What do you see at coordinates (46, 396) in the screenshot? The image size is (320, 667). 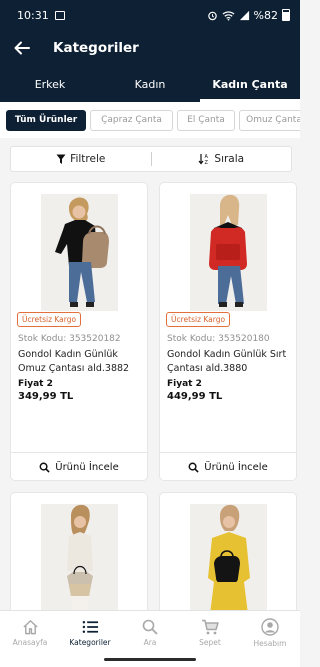 I see `product-price: 349,99 TL` at bounding box center [46, 396].